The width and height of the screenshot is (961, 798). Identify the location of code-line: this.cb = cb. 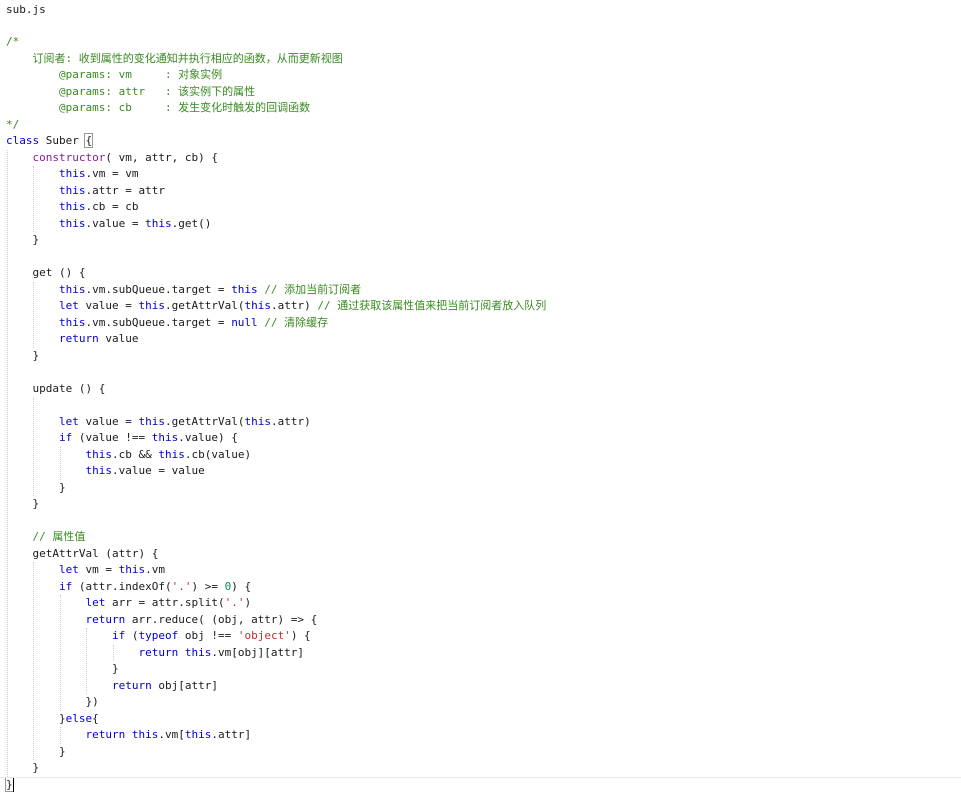
(276, 207).